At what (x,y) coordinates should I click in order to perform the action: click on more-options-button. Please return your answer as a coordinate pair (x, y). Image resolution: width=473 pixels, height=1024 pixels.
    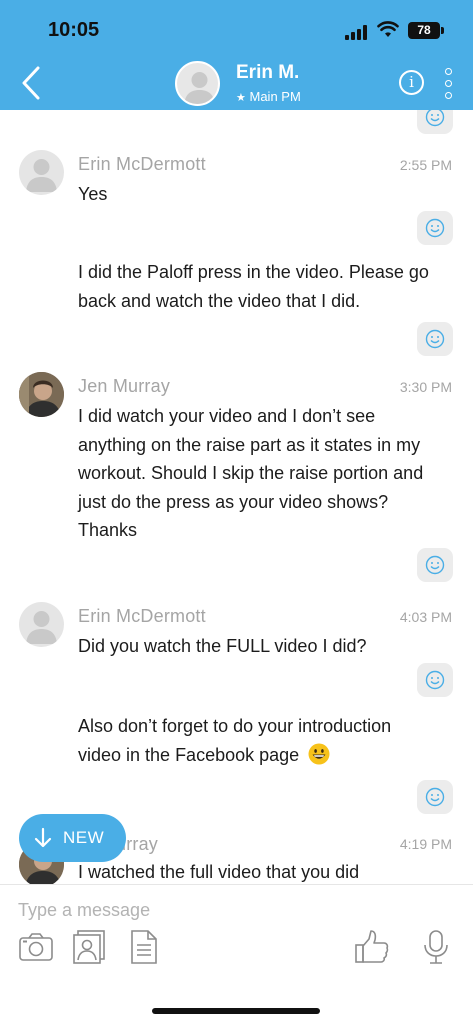
    Looking at the image, I should click on (448, 84).